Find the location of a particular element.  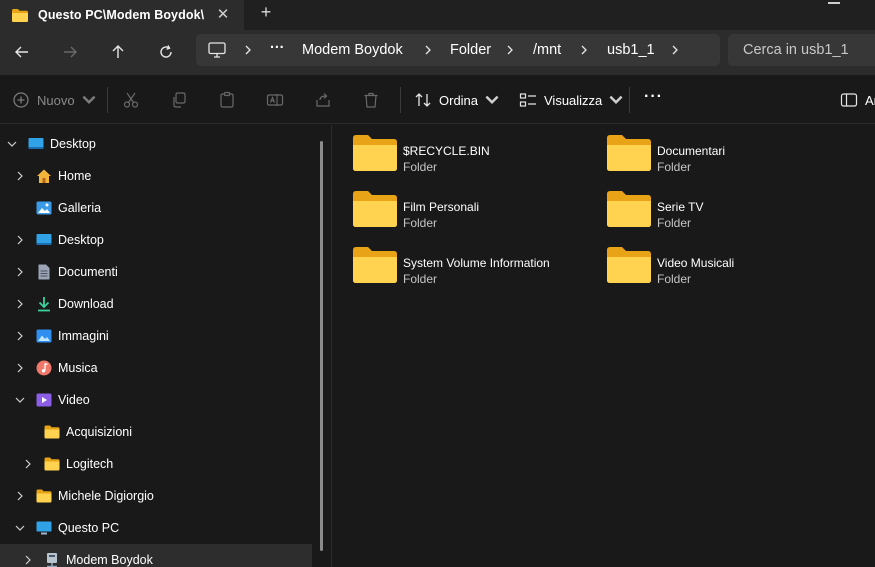

file-item: $RECYCLE.BIN Folder is located at coordinates (478, 155).